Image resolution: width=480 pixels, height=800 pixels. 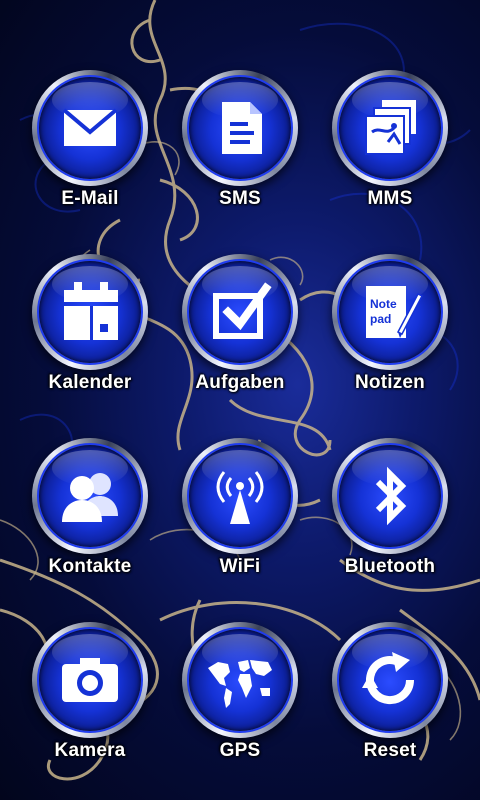 I want to click on envelope-icon, so click(x=90, y=127).